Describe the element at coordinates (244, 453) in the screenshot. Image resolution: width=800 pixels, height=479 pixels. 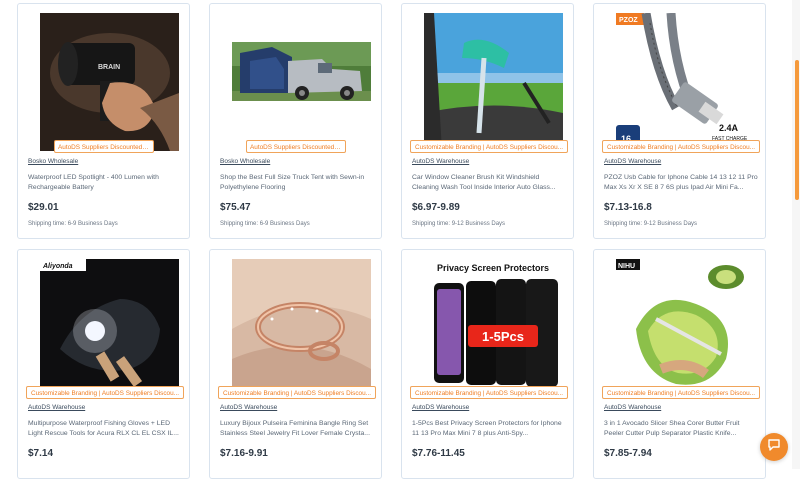
I see `product-price: $7.16-9.91` at that location.